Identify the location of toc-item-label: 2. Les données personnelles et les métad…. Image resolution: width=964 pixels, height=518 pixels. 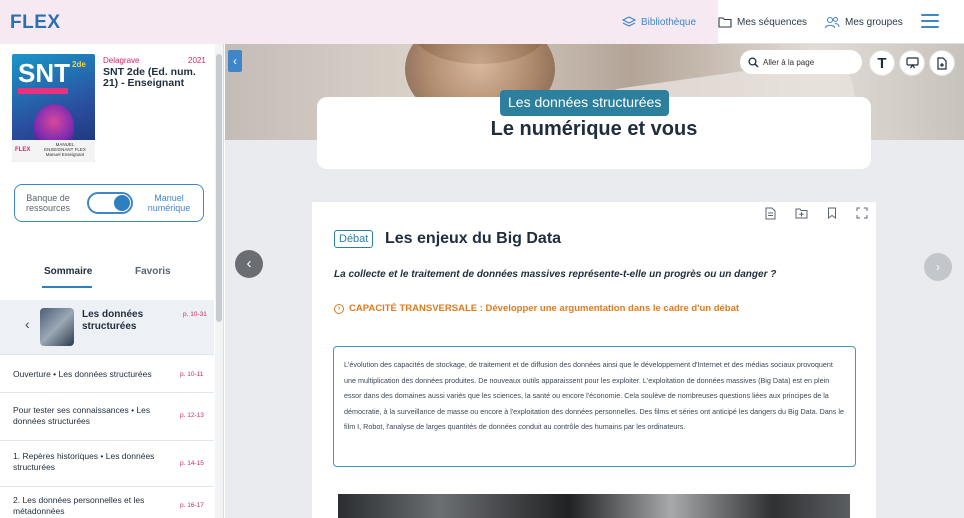
(79, 505).